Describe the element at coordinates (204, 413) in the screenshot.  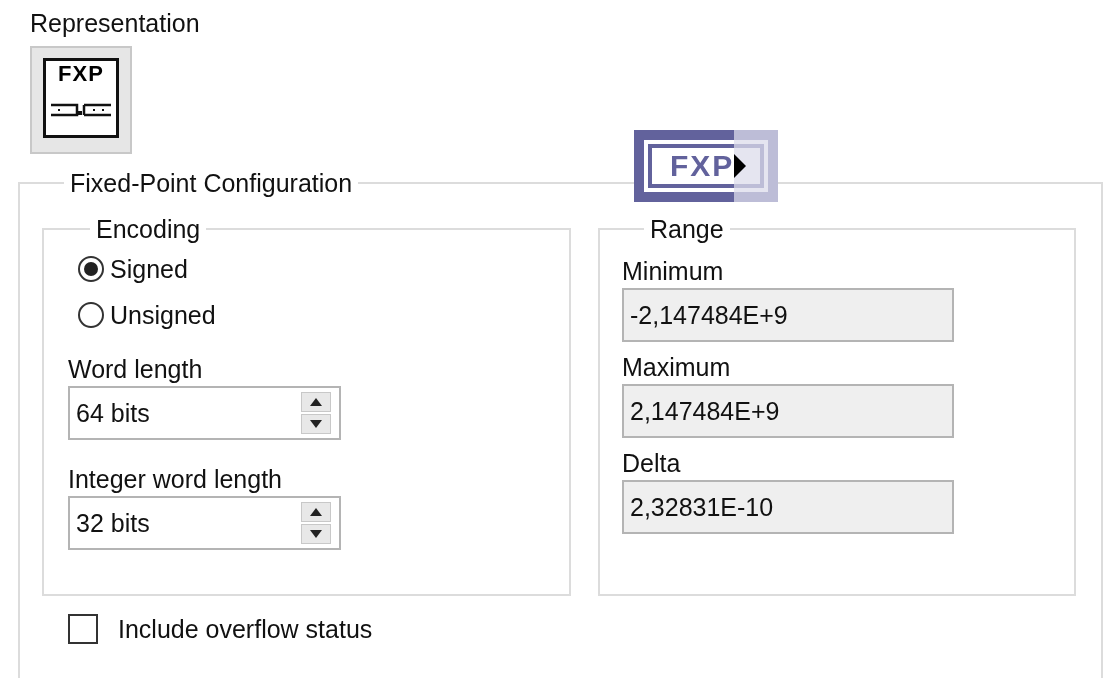
I see `numeric-field: 64 bits` at that location.